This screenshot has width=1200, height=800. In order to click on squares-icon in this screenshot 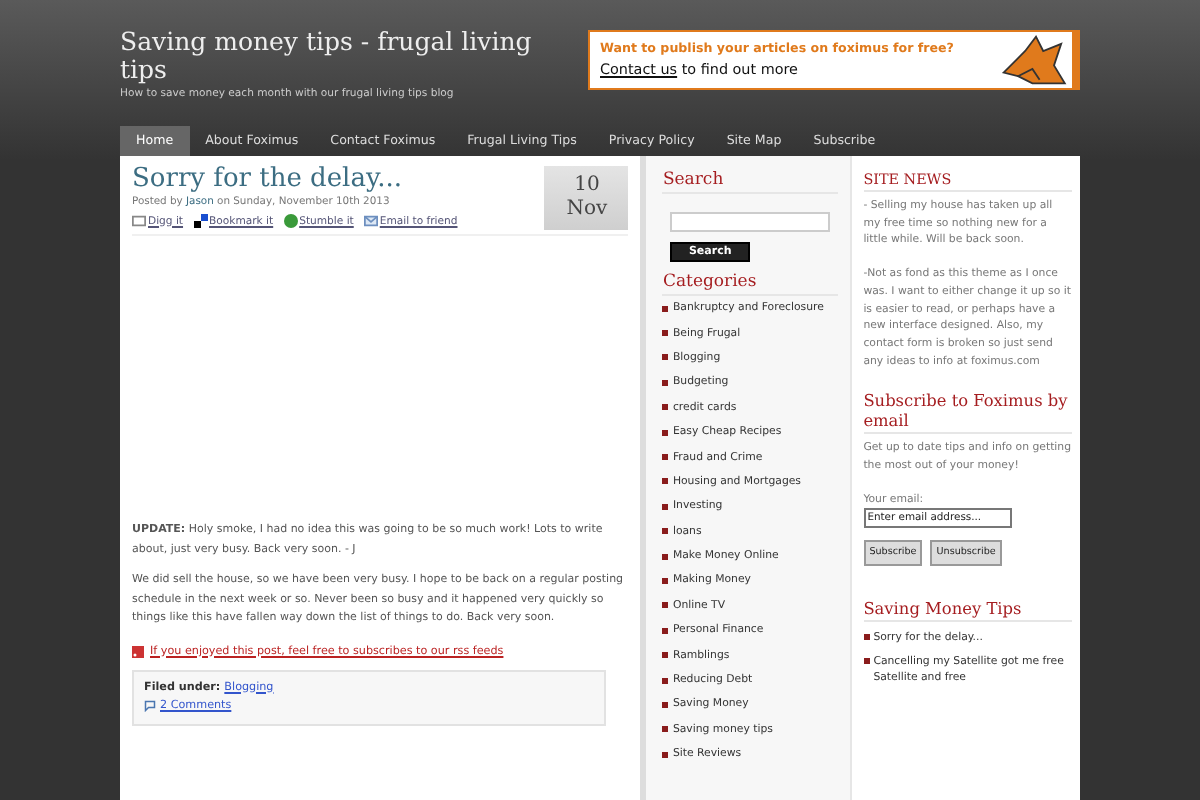, I will do `click(200, 221)`.